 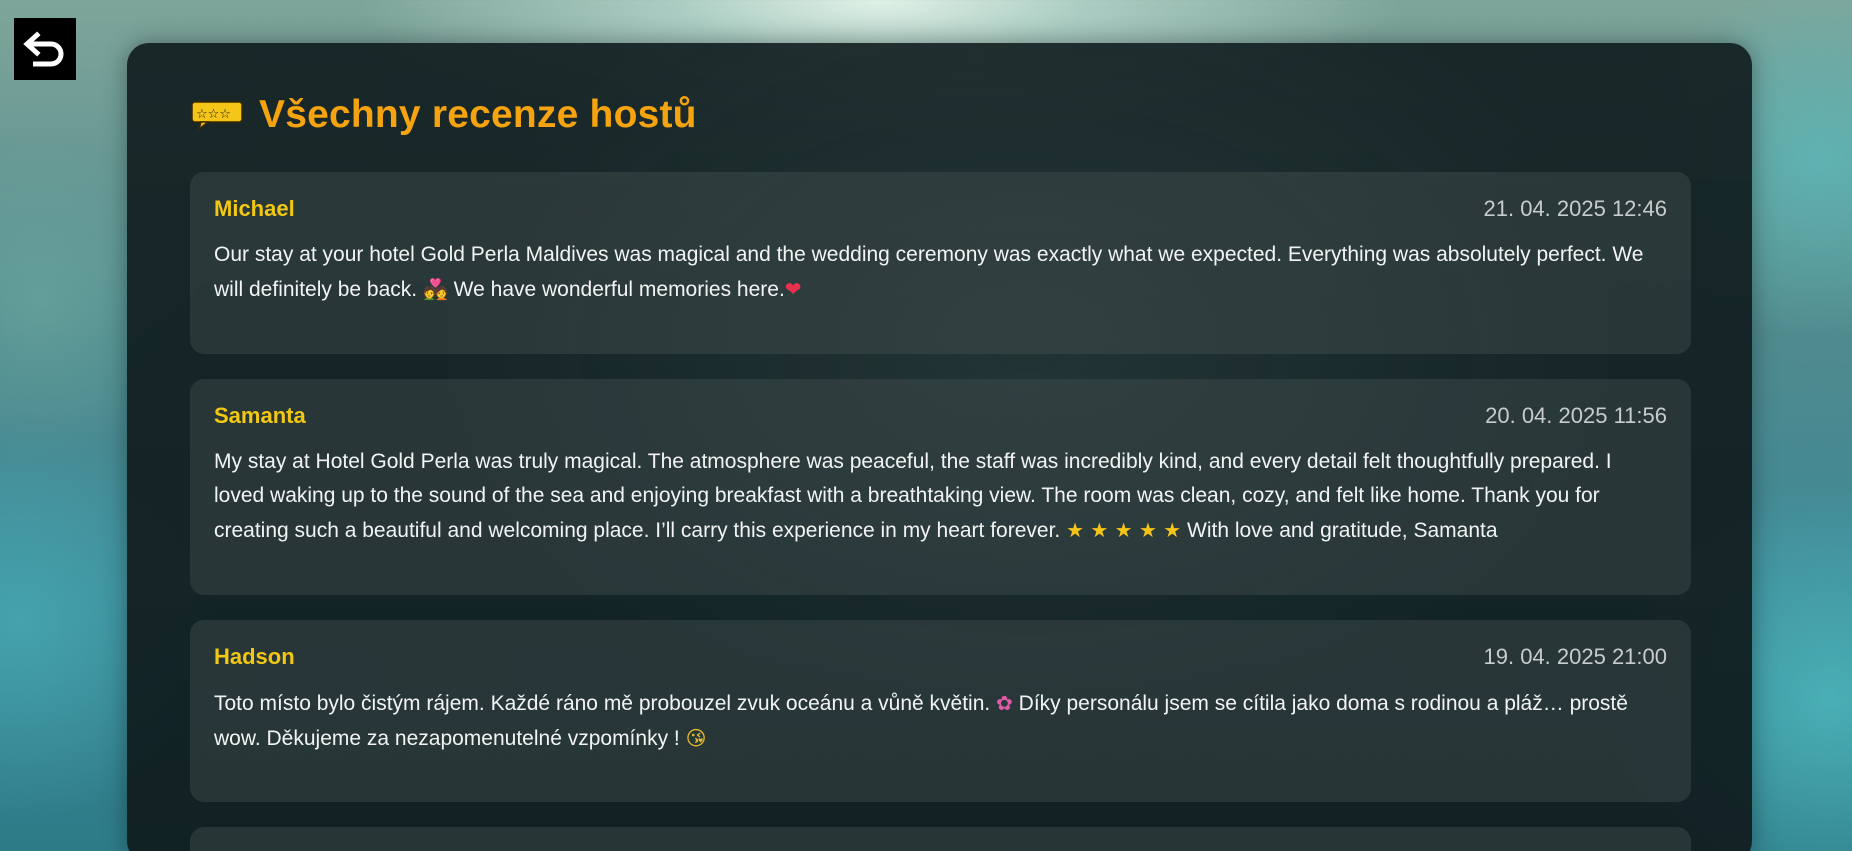 I want to click on back-button, so click(x=45, y=49).